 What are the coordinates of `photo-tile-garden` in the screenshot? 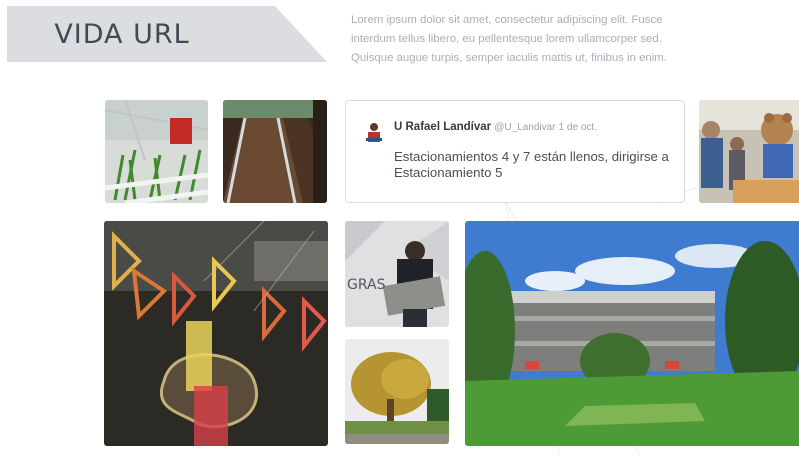 It's located at (275, 151).